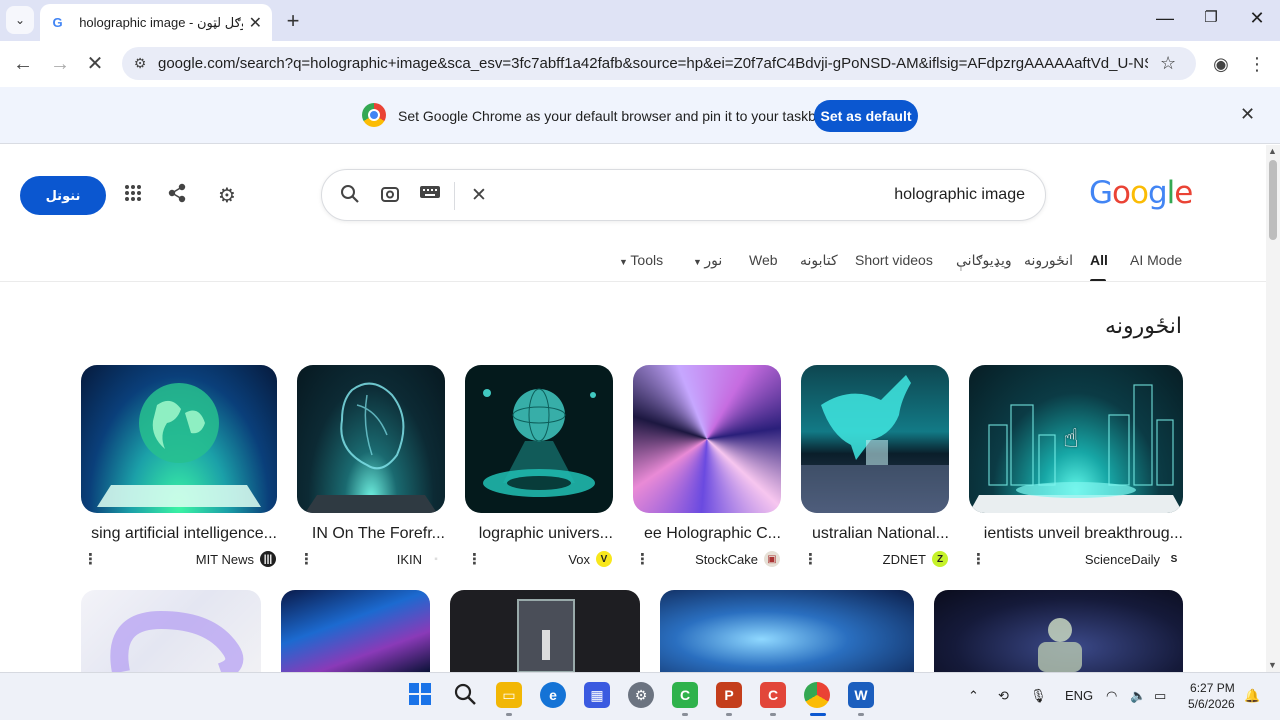 The image size is (1280, 720). Describe the element at coordinates (1111, 696) in the screenshot. I see `wifi-icon: ◠` at that location.